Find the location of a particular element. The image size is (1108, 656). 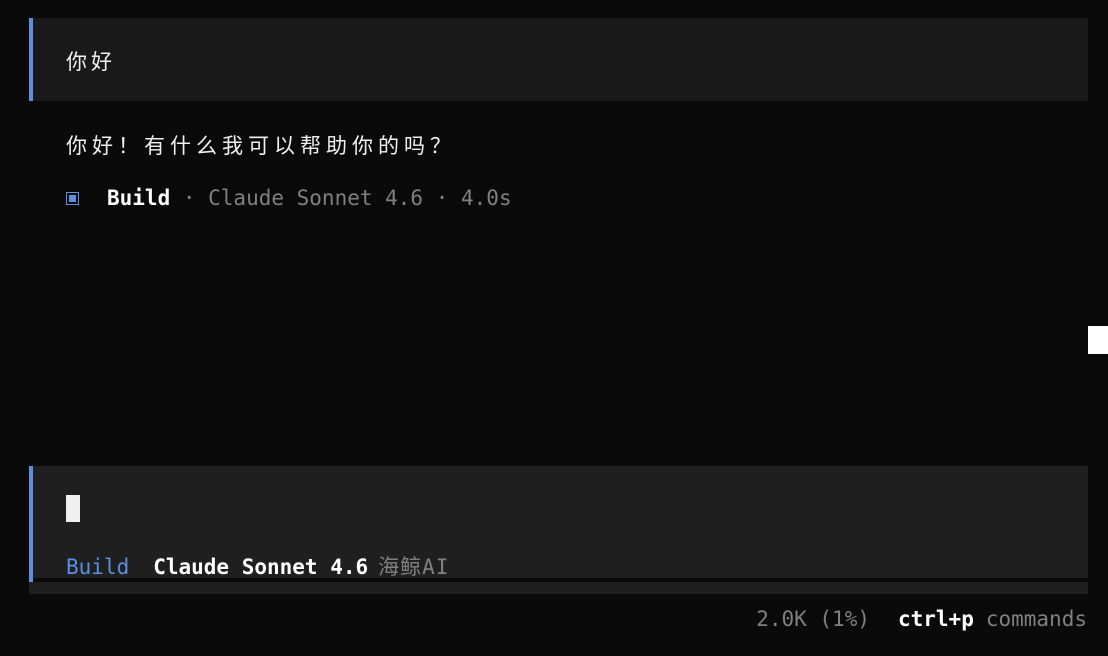

input-status-line: Build Claude Sonnet 4.6 海鲸AI is located at coordinates (257, 566).